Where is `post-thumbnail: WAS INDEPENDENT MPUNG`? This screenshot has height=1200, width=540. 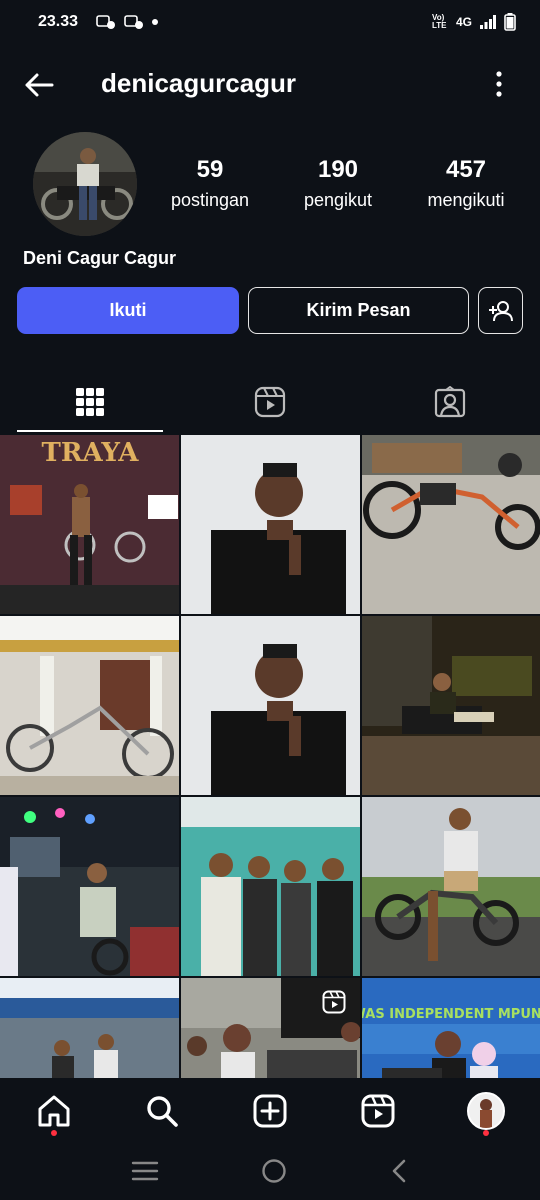 post-thumbnail: WAS INDEPENDENT MPUNG is located at coordinates (451, 1028).